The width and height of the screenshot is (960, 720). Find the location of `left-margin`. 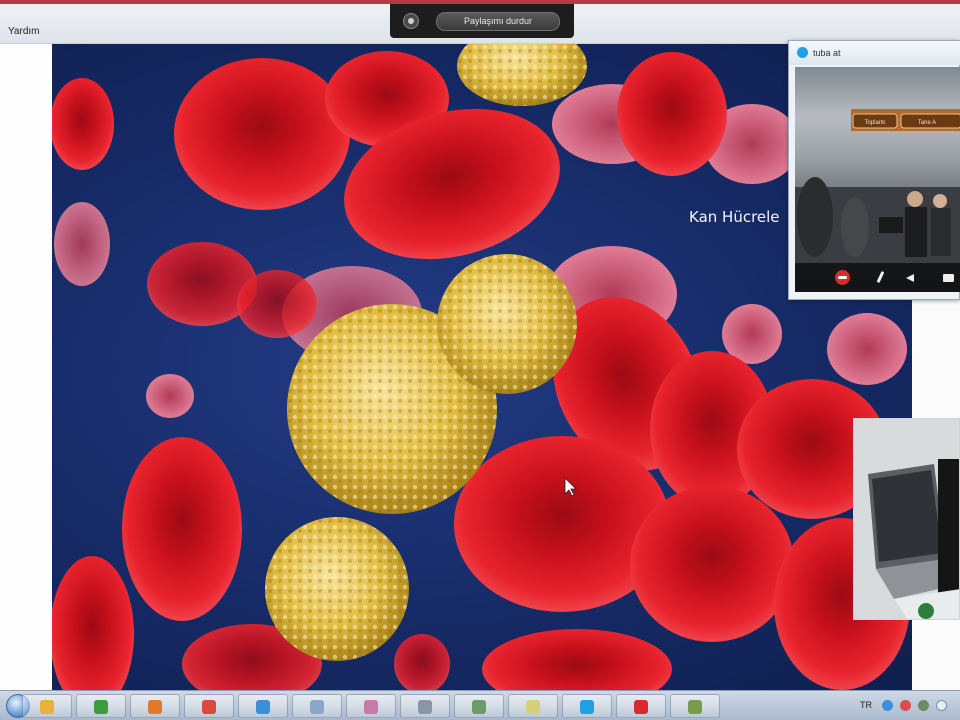

left-margin is located at coordinates (26, 367).